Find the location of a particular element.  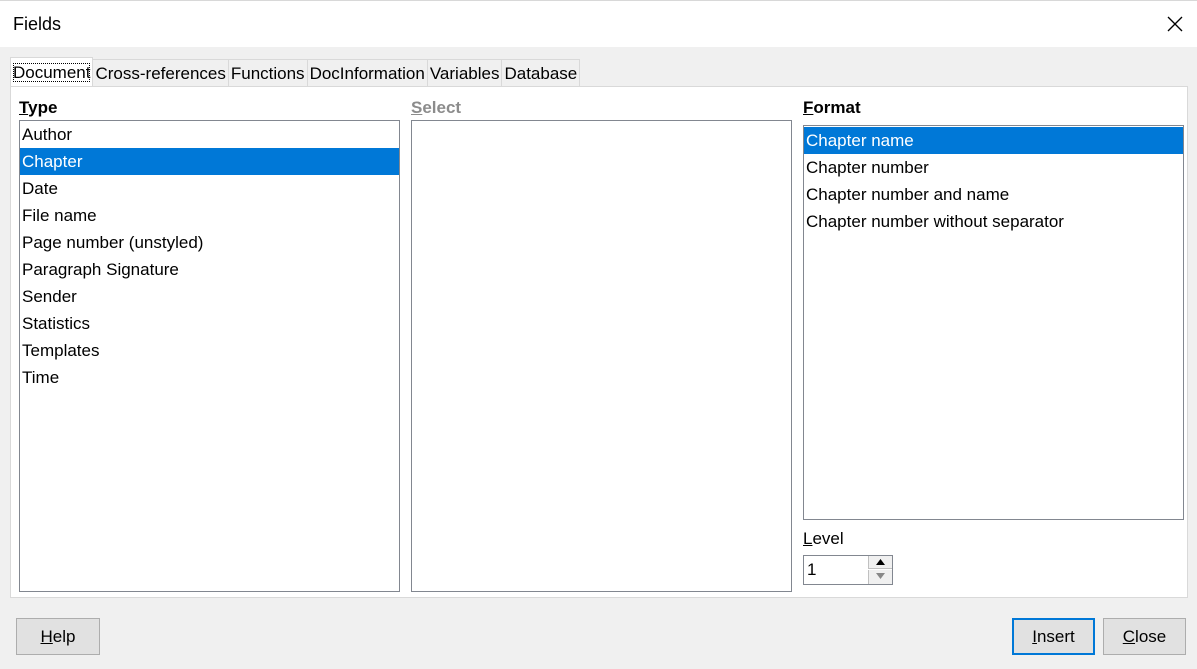

tab-functions: Functions is located at coordinates (267, 72).